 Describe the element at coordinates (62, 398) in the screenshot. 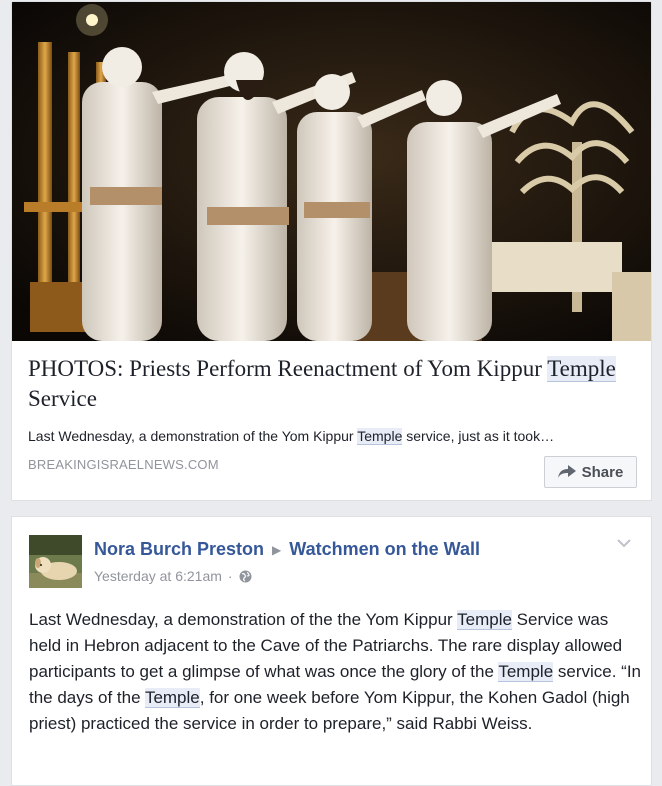

I see `title-text: Service` at that location.